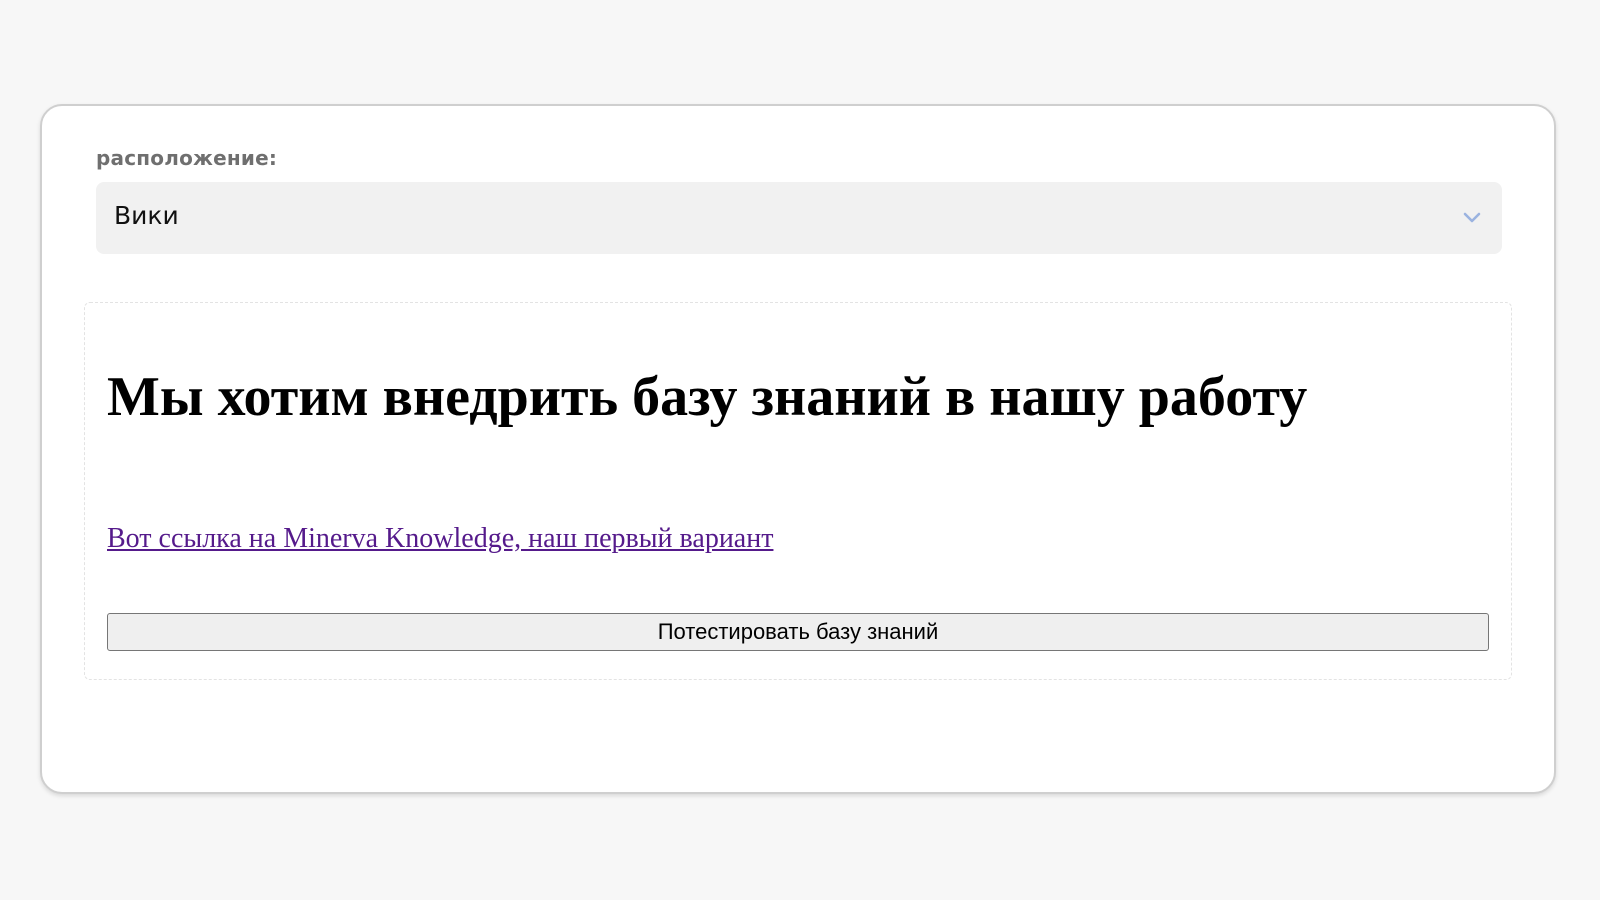 The image size is (1600, 900). Describe the element at coordinates (799, 218) in the screenshot. I see `location-select: Вики` at that location.